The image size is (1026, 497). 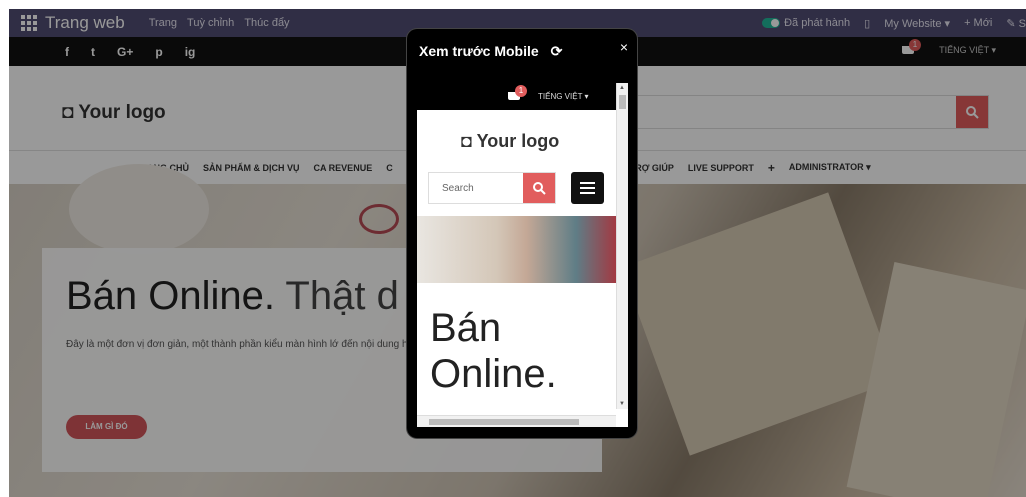 I want to click on hamburger-menu-icon, so click(x=587, y=188).